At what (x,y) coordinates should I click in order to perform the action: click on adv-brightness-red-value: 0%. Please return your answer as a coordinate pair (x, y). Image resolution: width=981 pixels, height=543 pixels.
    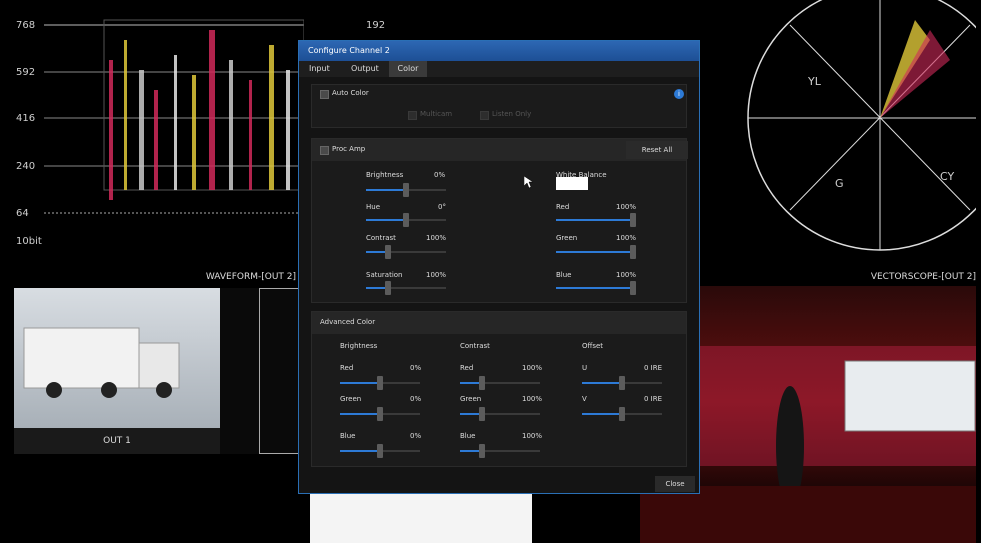
    Looking at the image, I should click on (416, 368).